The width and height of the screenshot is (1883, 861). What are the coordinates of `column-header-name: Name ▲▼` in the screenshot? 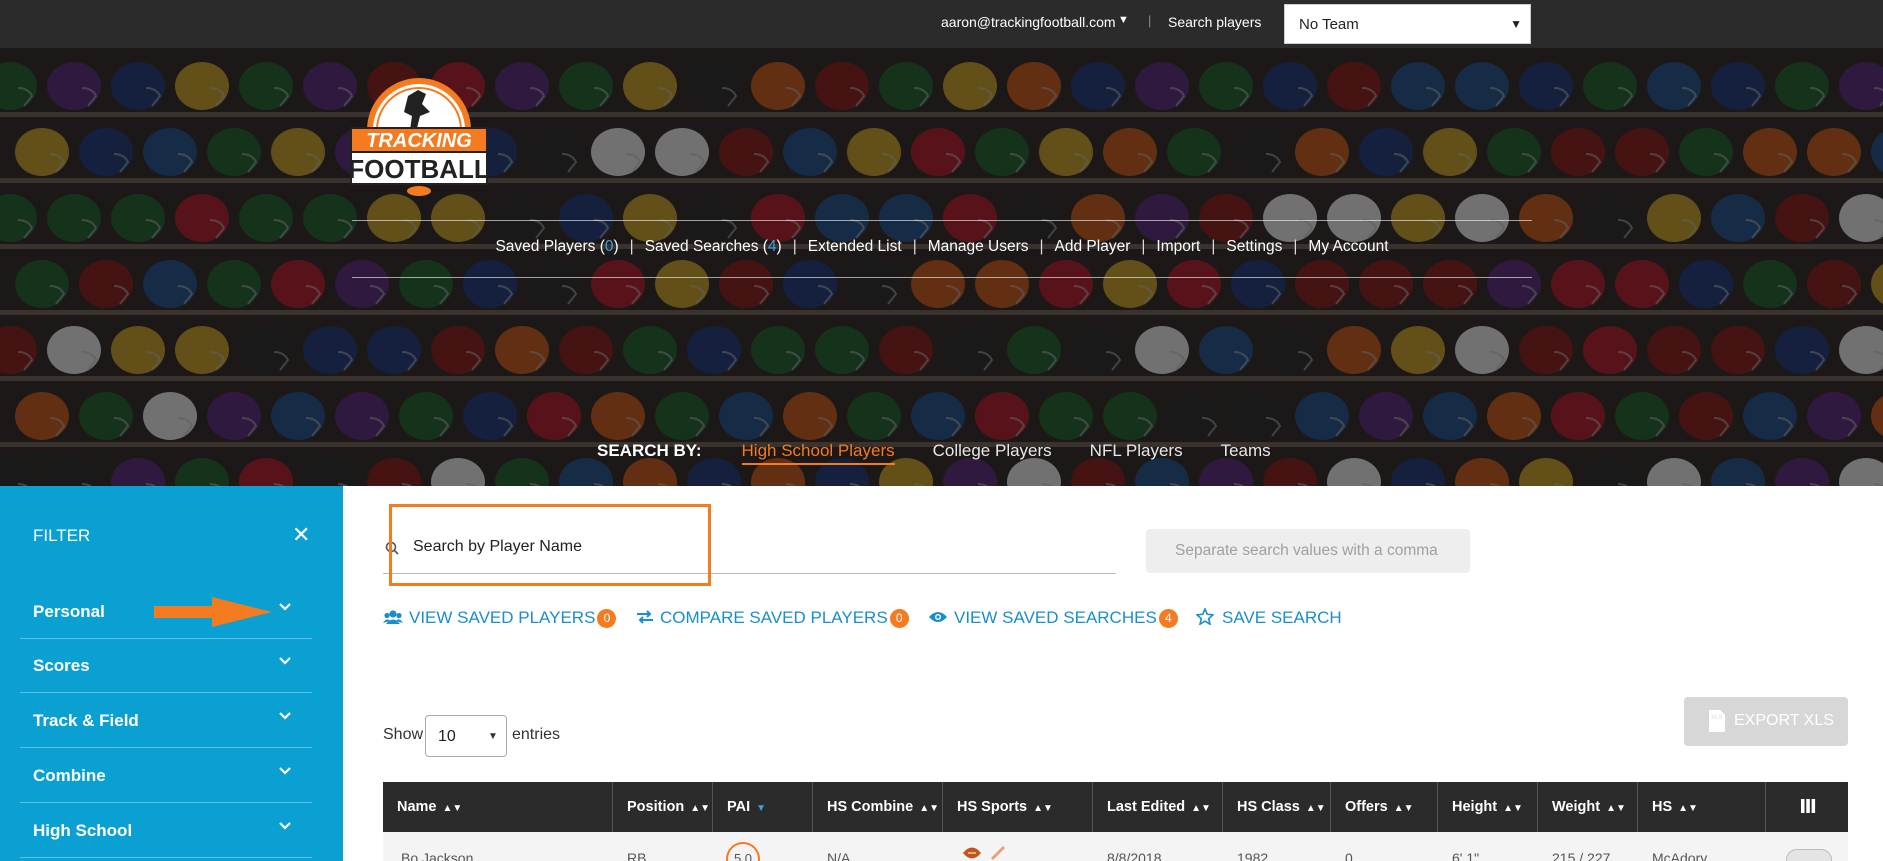 It's located at (498, 807).